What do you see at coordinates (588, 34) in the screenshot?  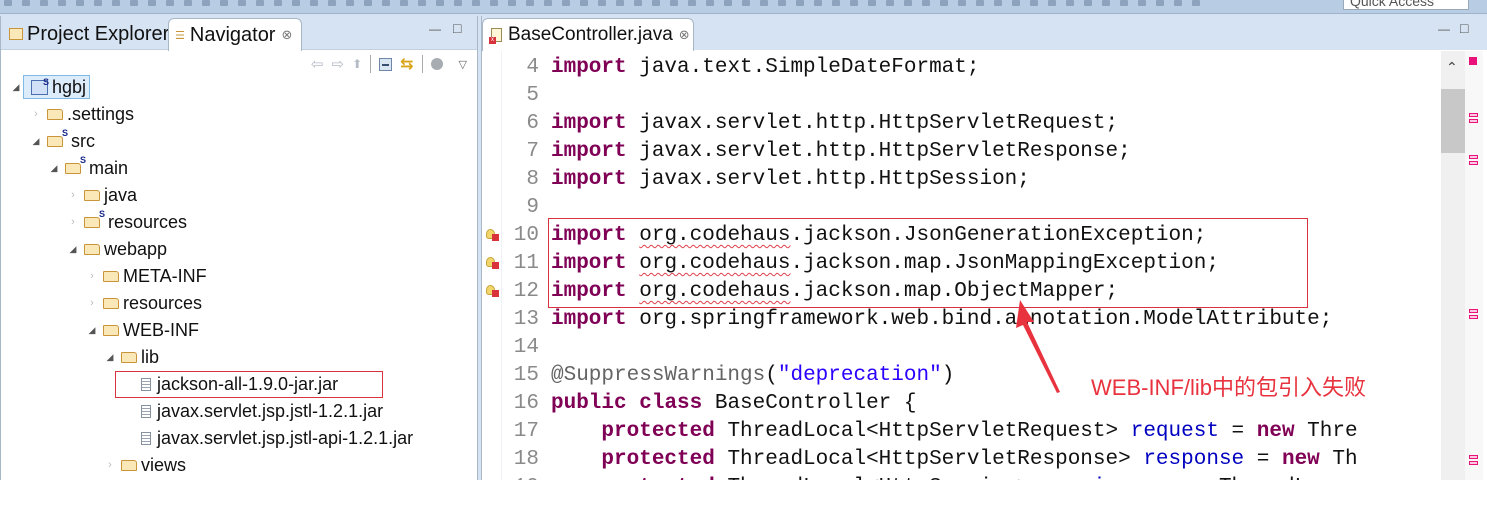 I see `tab-basecontroller-java: BaseController.java ⊗` at bounding box center [588, 34].